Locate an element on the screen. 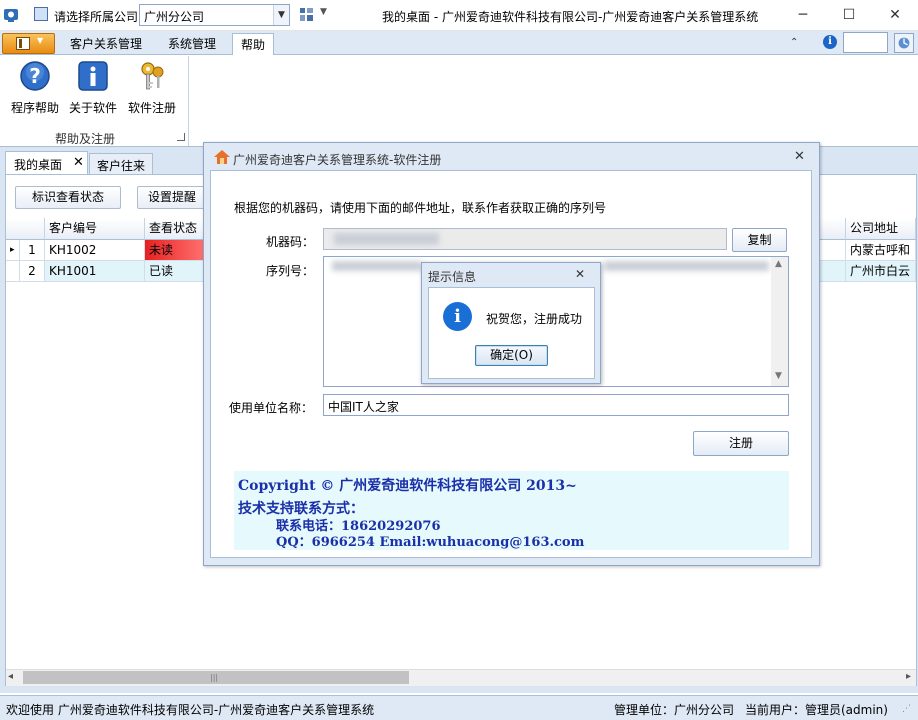  help-icon: ? is located at coordinates (35, 76).